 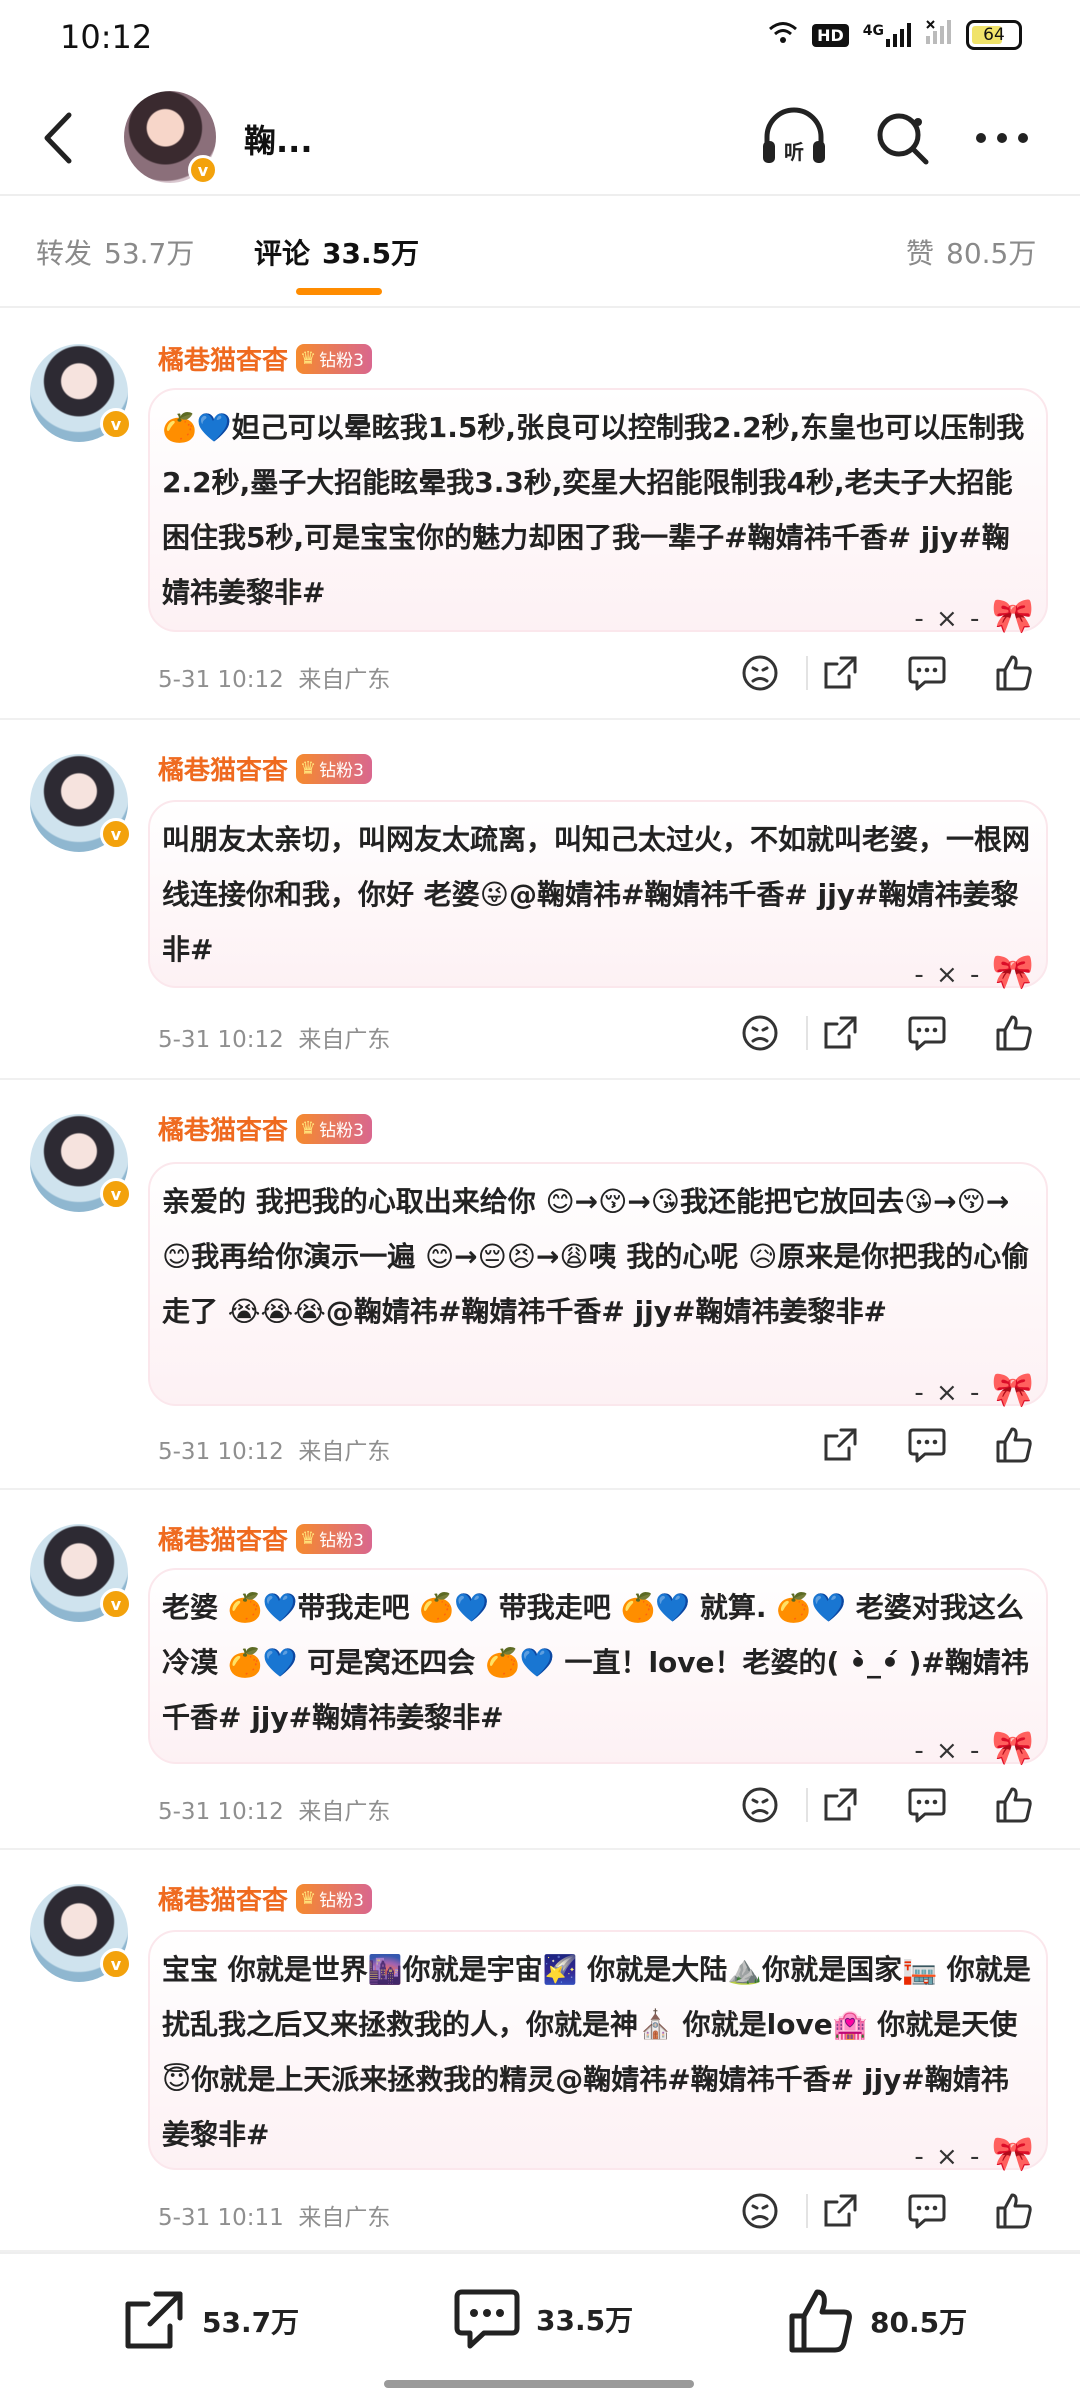 I want to click on post-header: v 鞠... 听, so click(x=540, y=137).